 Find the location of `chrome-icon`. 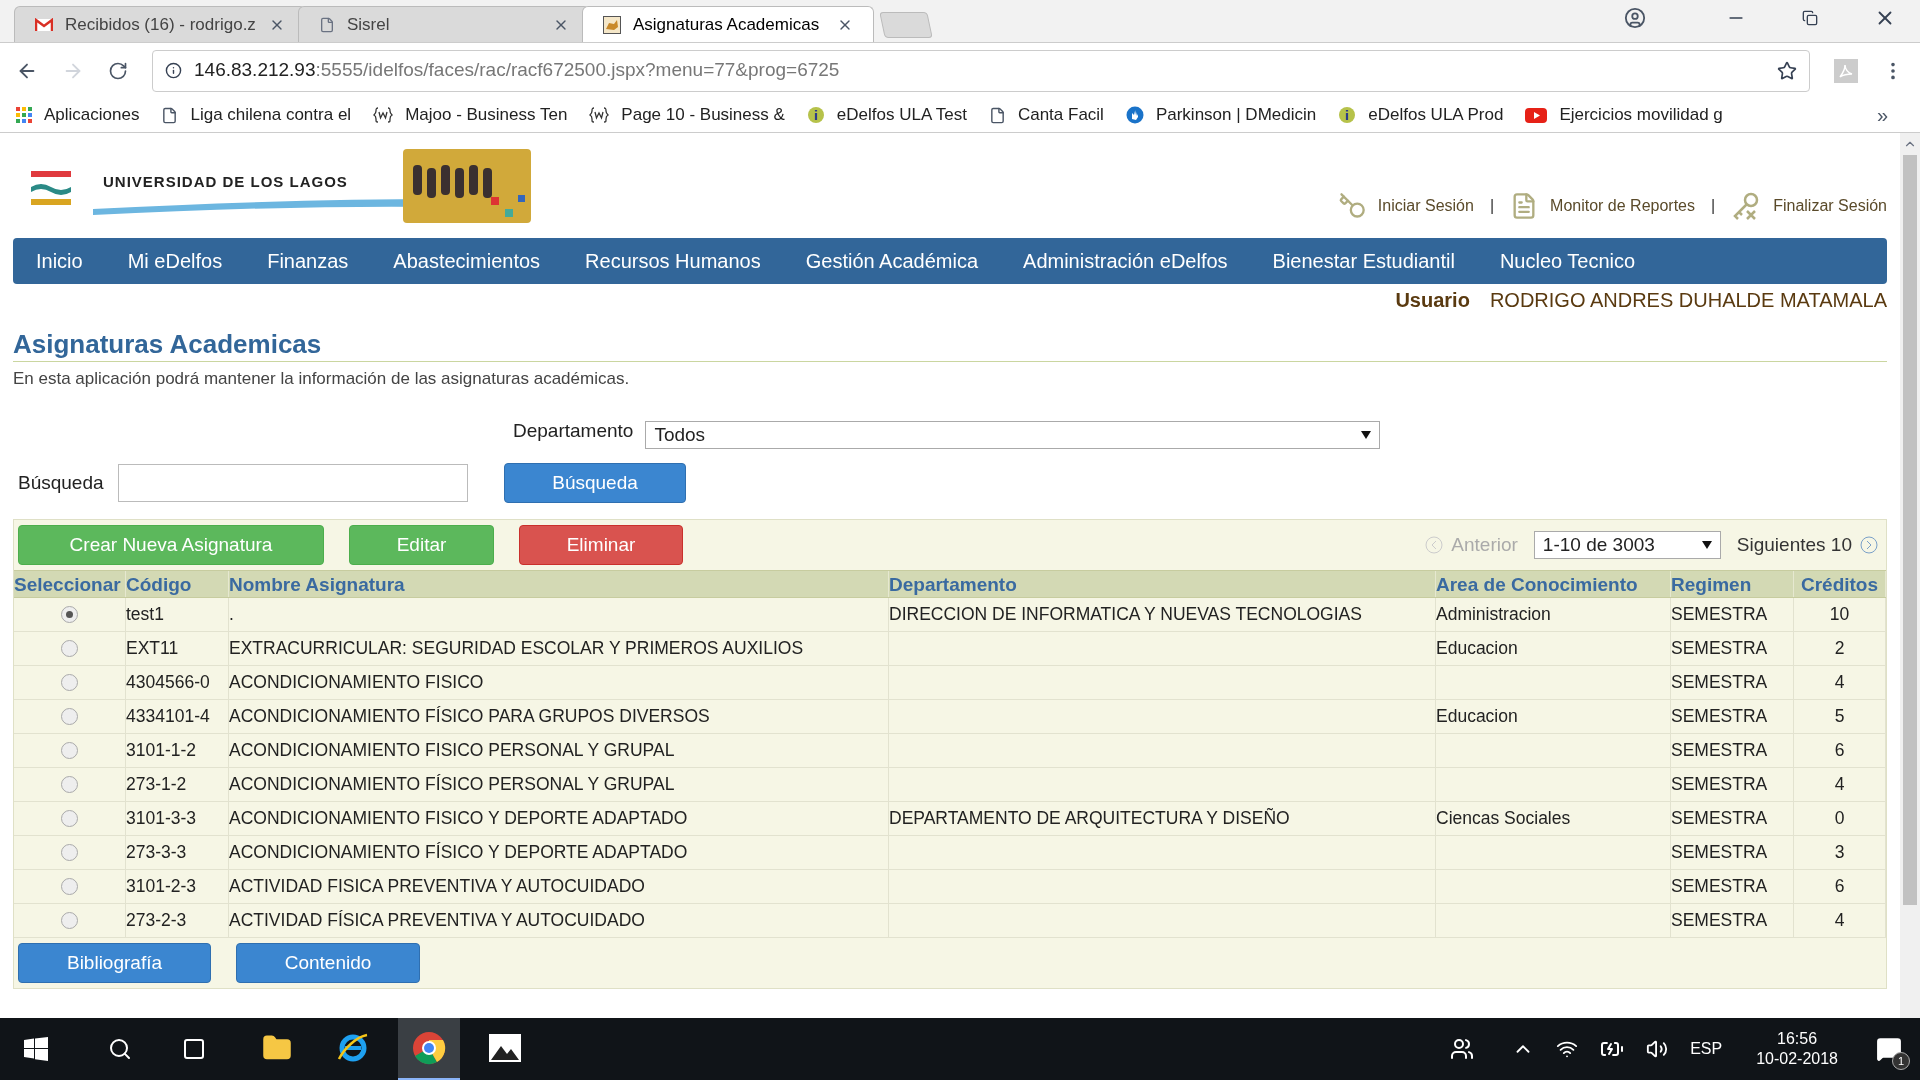

chrome-icon is located at coordinates (429, 1048).